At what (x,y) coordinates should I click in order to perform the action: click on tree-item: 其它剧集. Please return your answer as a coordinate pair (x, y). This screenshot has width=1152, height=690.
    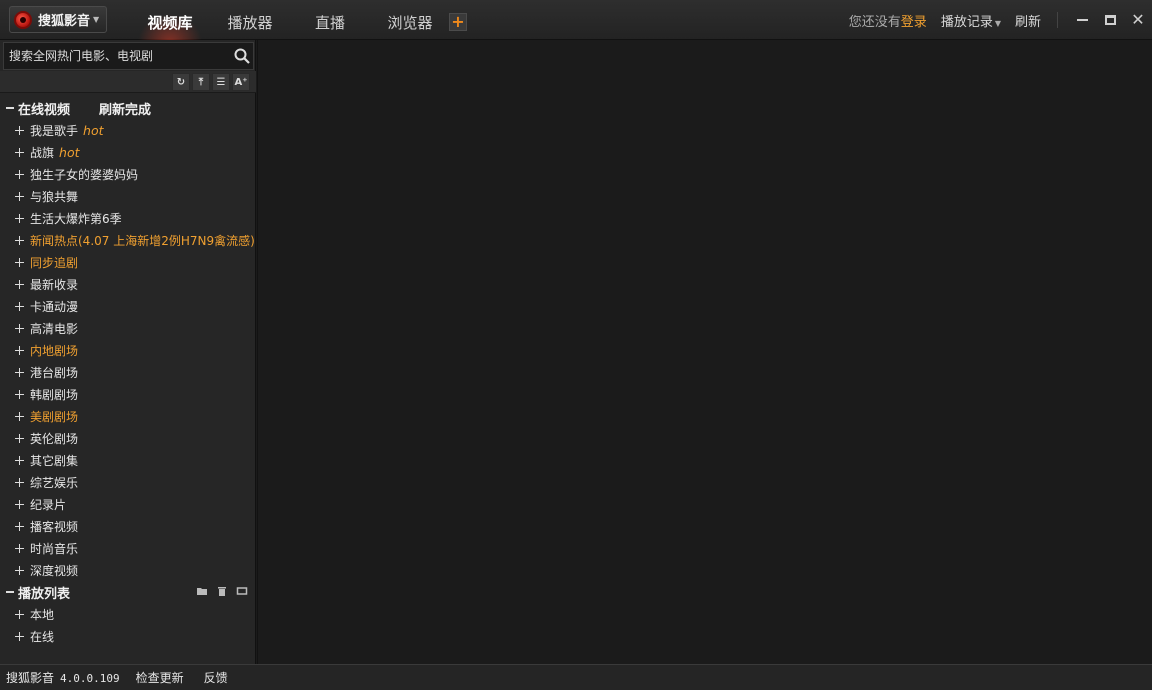
    Looking at the image, I should click on (128, 460).